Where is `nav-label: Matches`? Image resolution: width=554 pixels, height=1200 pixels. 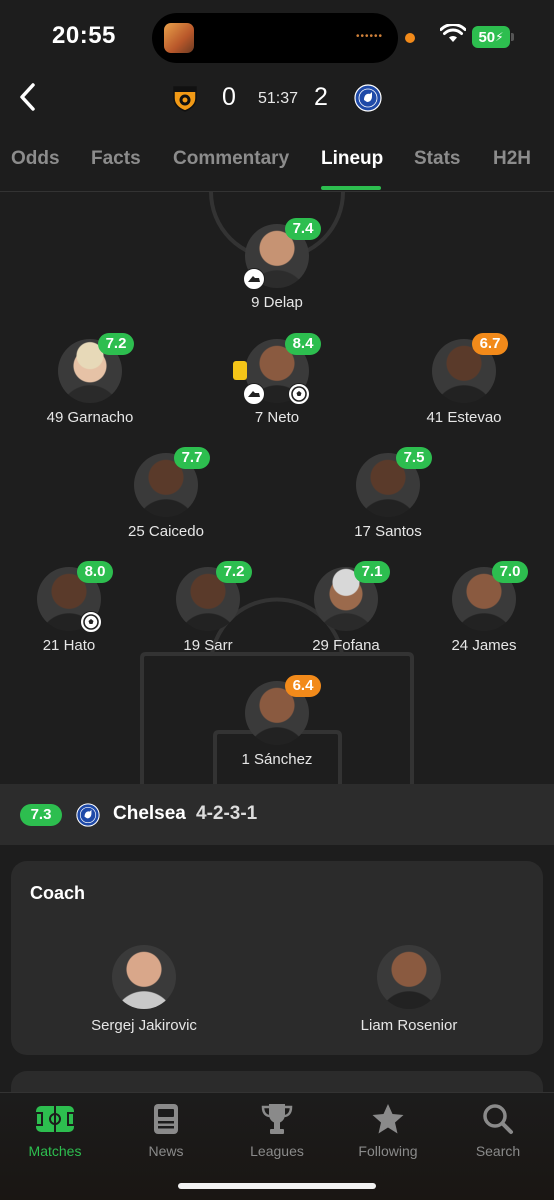
nav-label: Matches is located at coordinates (55, 1151).